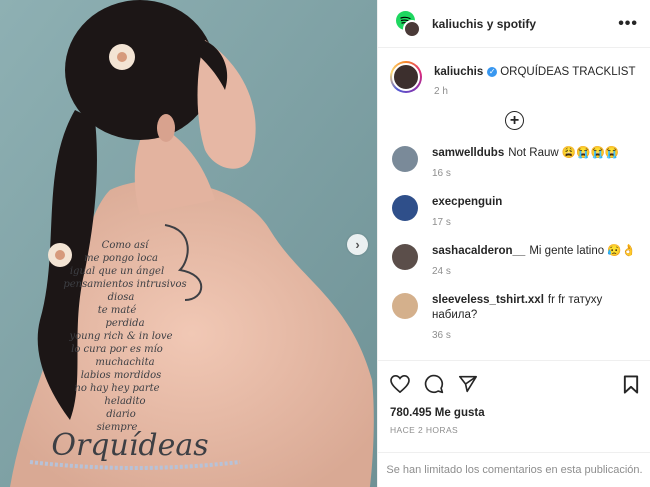  I want to click on comment-time: 16 s, so click(441, 173).